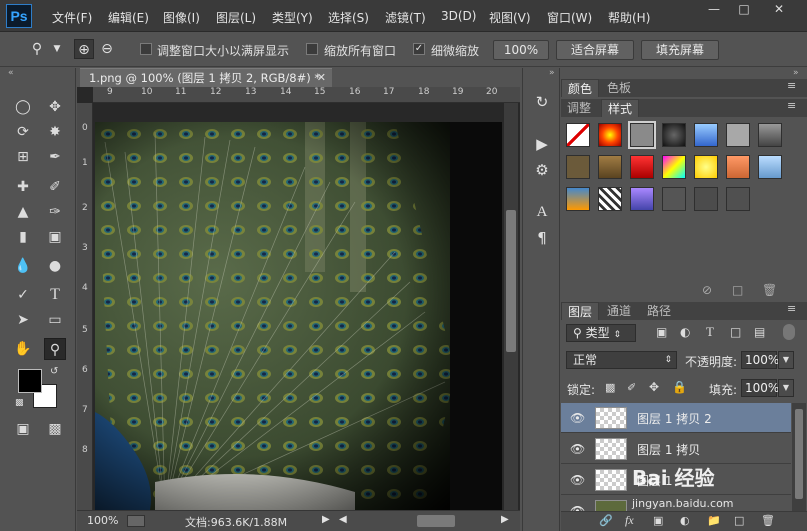 Image resolution: width=807 pixels, height=531 pixels. I want to click on filter-adjustment-icon: ◐, so click(685, 332).